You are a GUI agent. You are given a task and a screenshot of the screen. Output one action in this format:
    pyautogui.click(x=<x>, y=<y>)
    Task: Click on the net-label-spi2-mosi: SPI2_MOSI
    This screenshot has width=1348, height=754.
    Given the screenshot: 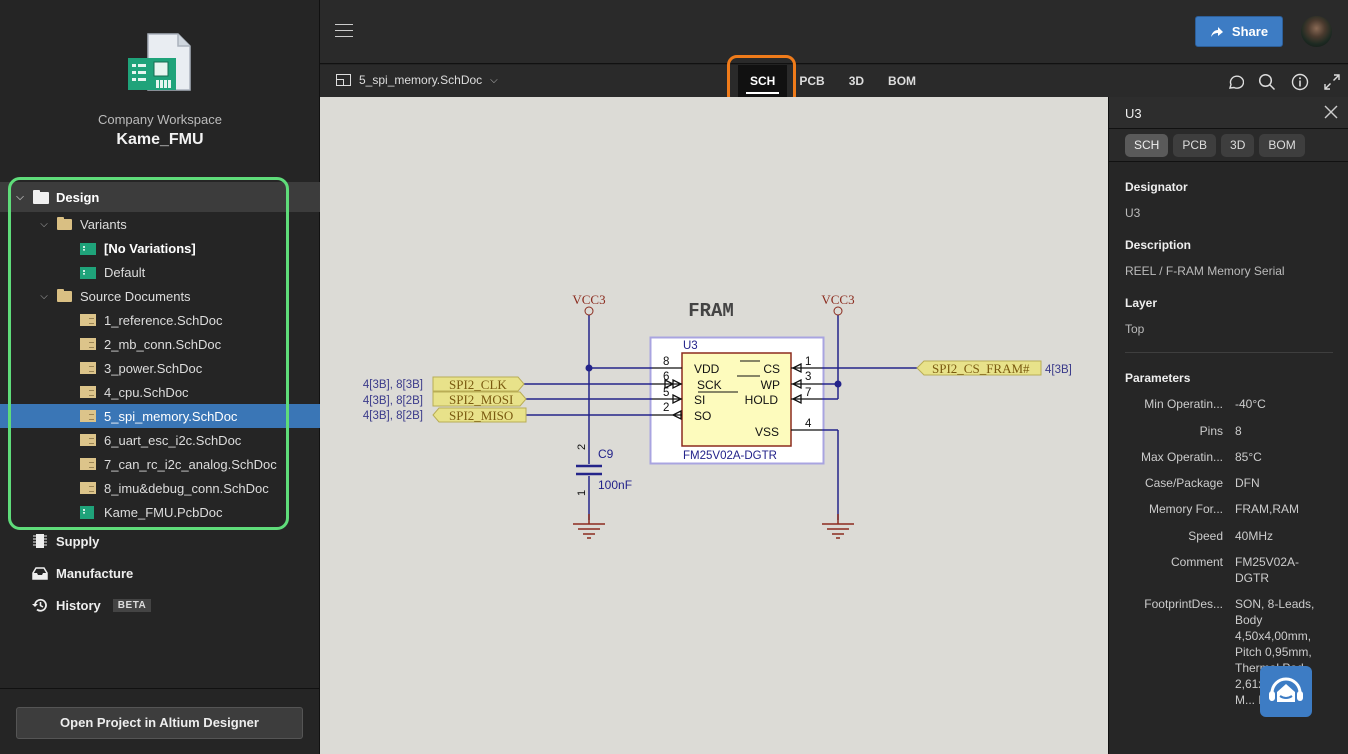 What is the action you would take?
    pyautogui.click(x=479, y=399)
    